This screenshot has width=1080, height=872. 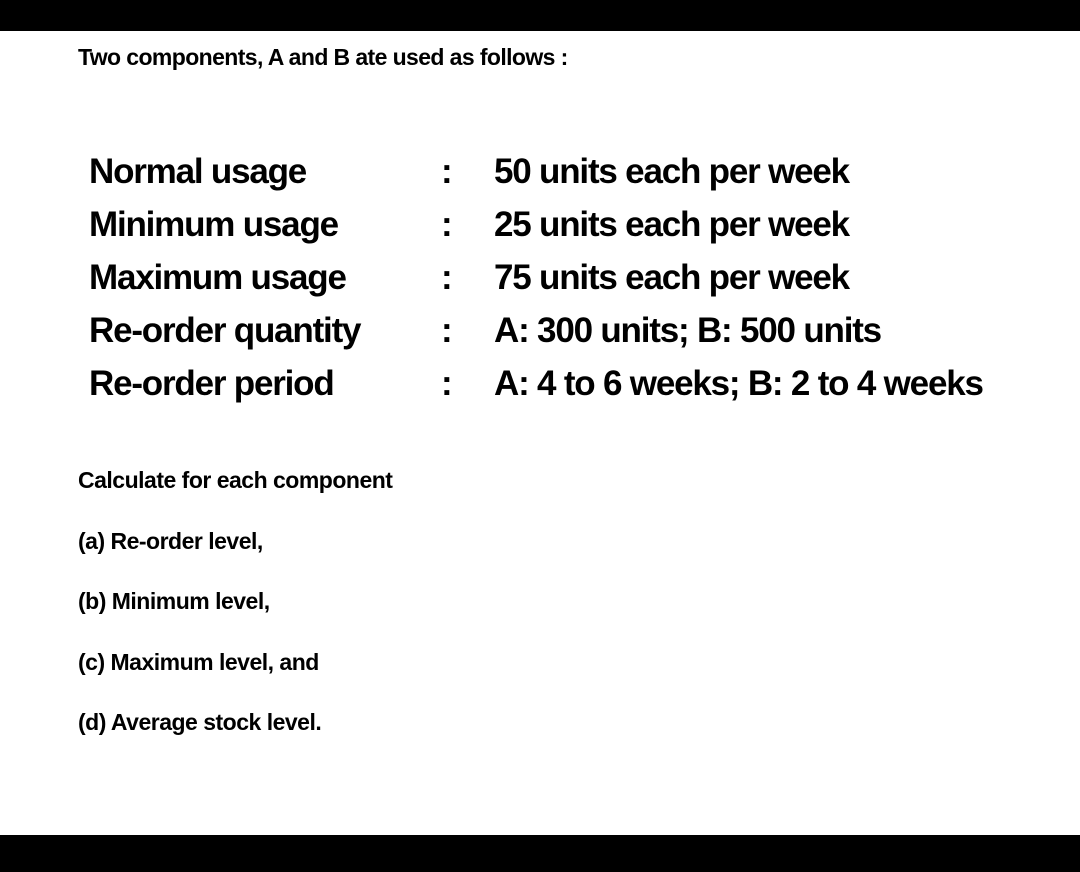 What do you see at coordinates (174, 601) in the screenshot?
I see `task-item-b: (b) Minimum level,` at bounding box center [174, 601].